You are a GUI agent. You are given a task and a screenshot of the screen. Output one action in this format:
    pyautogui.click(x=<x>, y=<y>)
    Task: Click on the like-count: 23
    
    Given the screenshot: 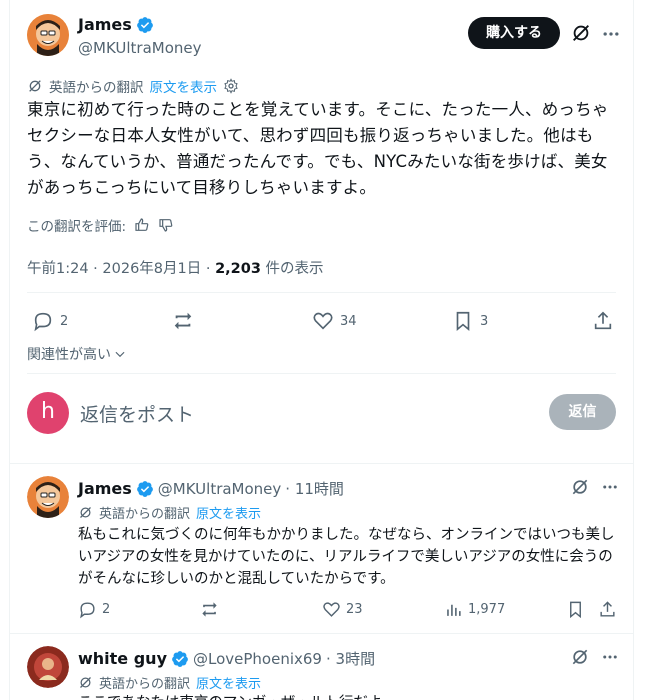 What is the action you would take?
    pyautogui.click(x=354, y=609)
    